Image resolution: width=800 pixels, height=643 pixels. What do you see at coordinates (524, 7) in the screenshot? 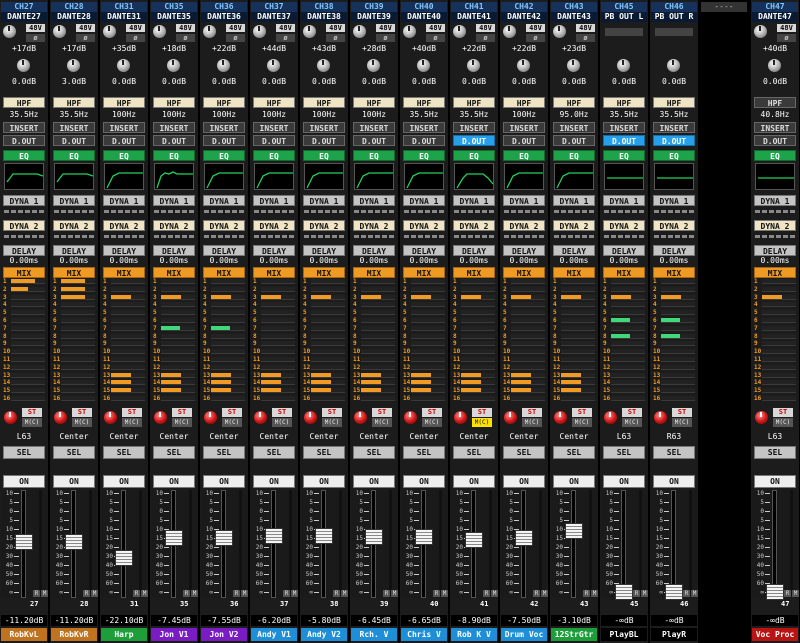
I see `channel-id: CH42` at bounding box center [524, 7].